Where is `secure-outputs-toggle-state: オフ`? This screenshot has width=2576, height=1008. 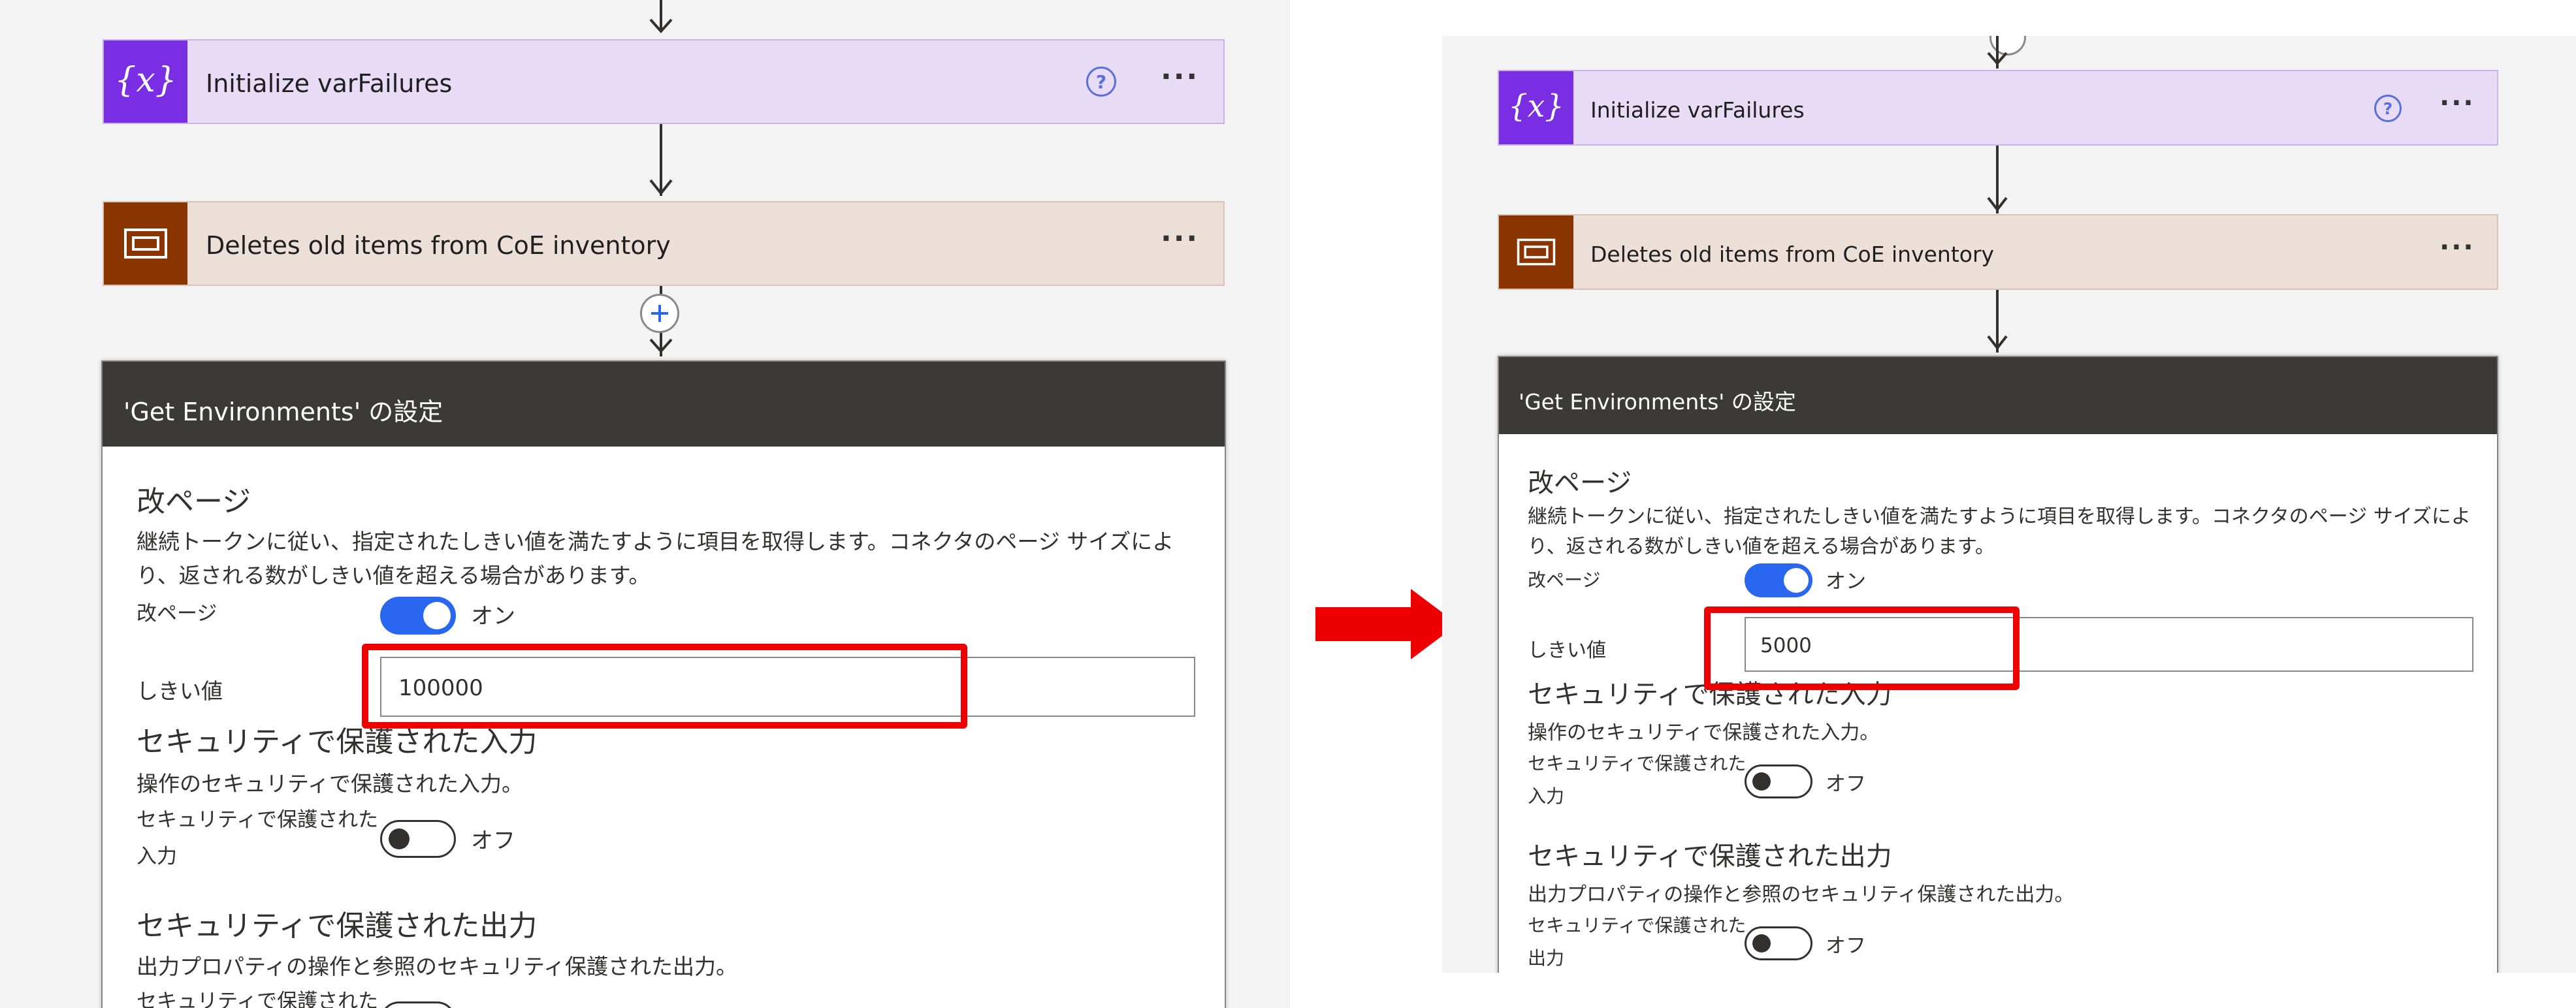
secure-outputs-toggle-state: オフ is located at coordinates (1846, 946).